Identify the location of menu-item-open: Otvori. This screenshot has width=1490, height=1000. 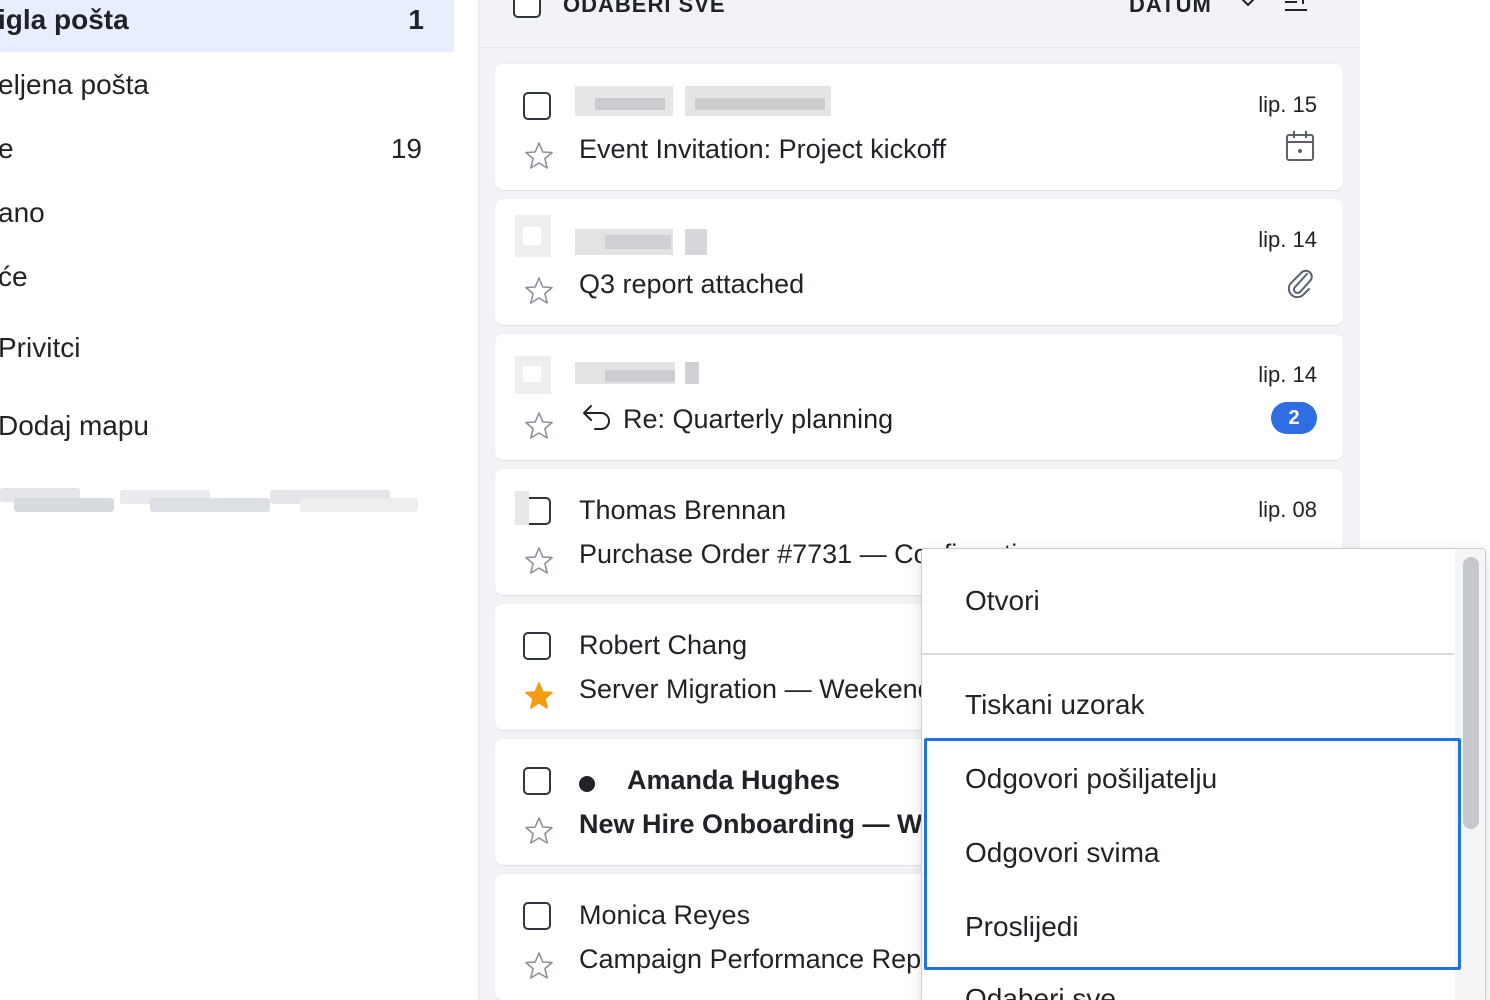
(1188, 601).